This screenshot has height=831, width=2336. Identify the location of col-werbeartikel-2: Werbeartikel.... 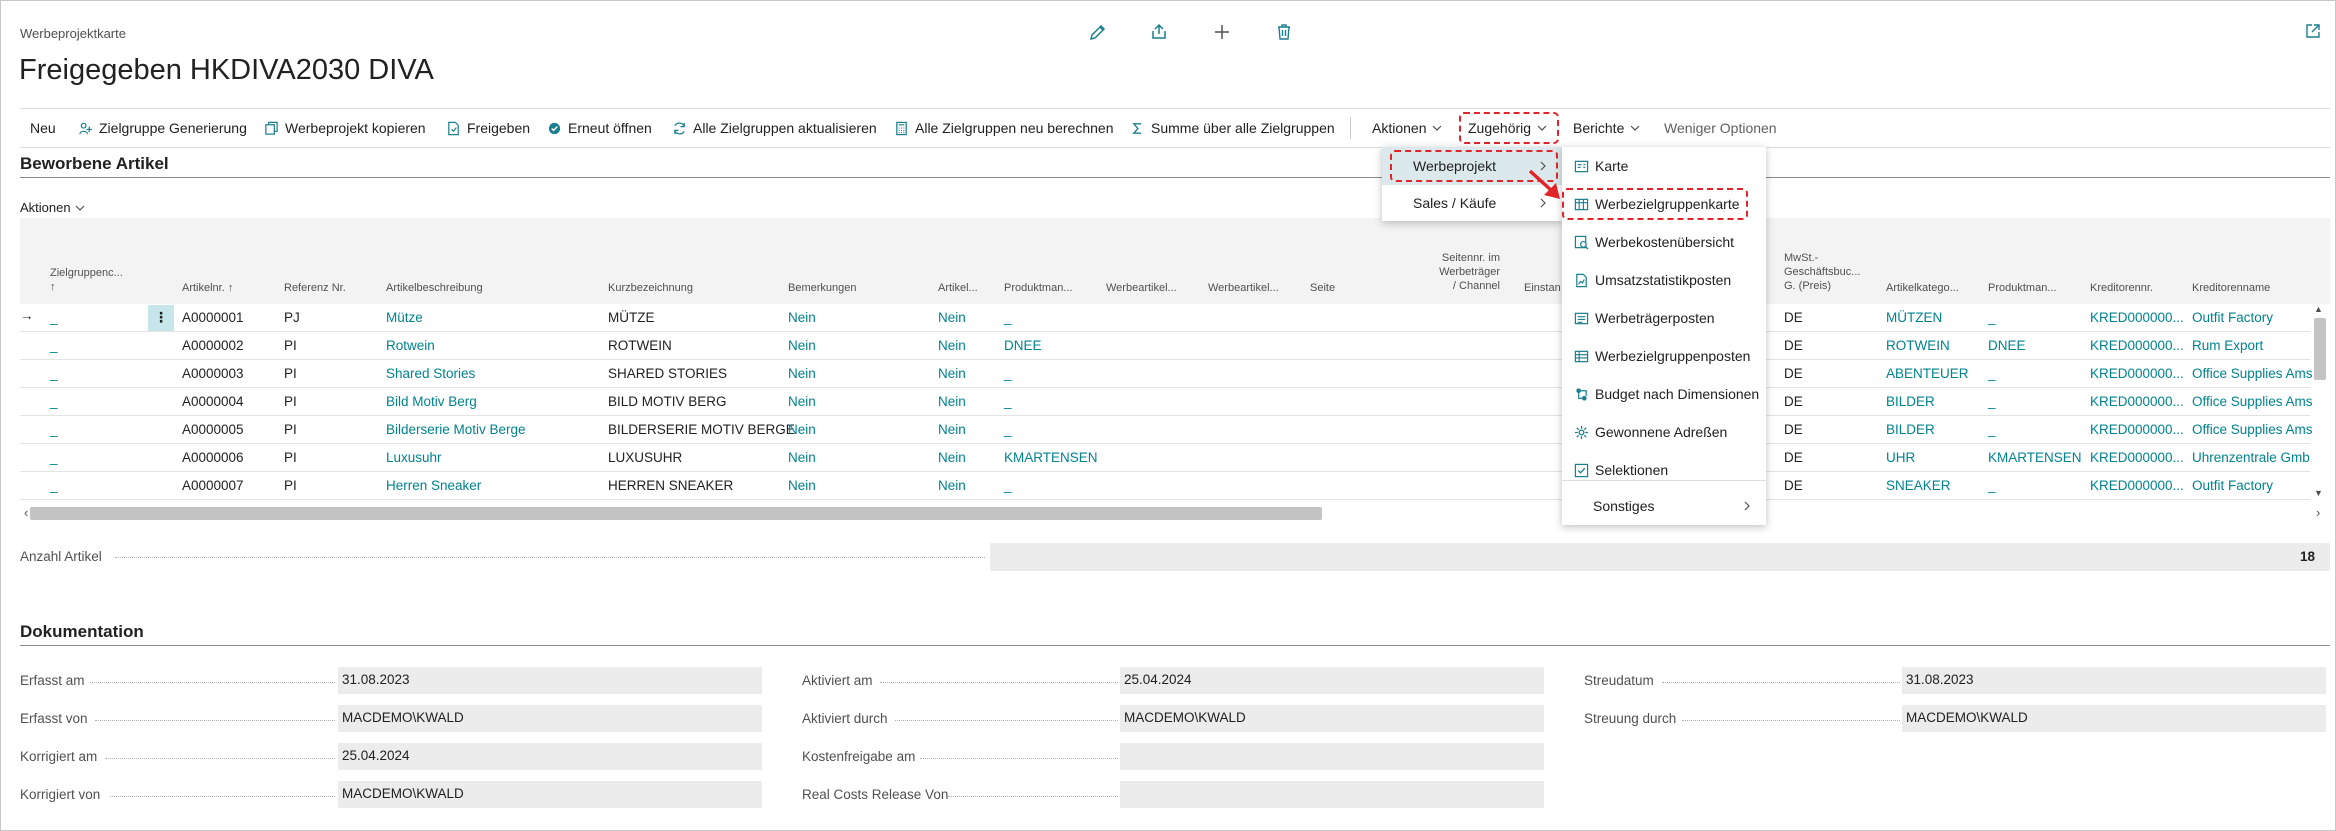
(1243, 288).